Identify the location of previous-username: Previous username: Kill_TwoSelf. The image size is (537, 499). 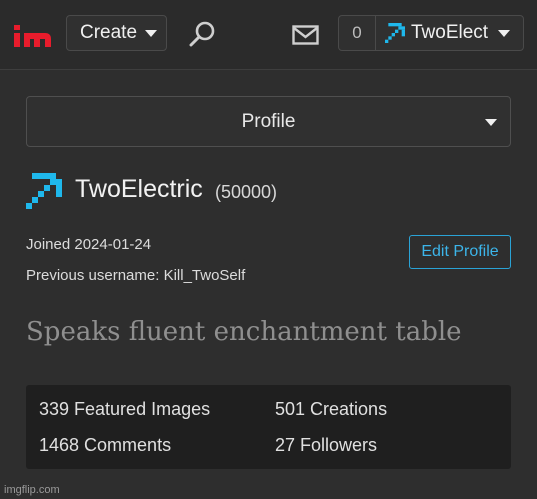
(136, 275).